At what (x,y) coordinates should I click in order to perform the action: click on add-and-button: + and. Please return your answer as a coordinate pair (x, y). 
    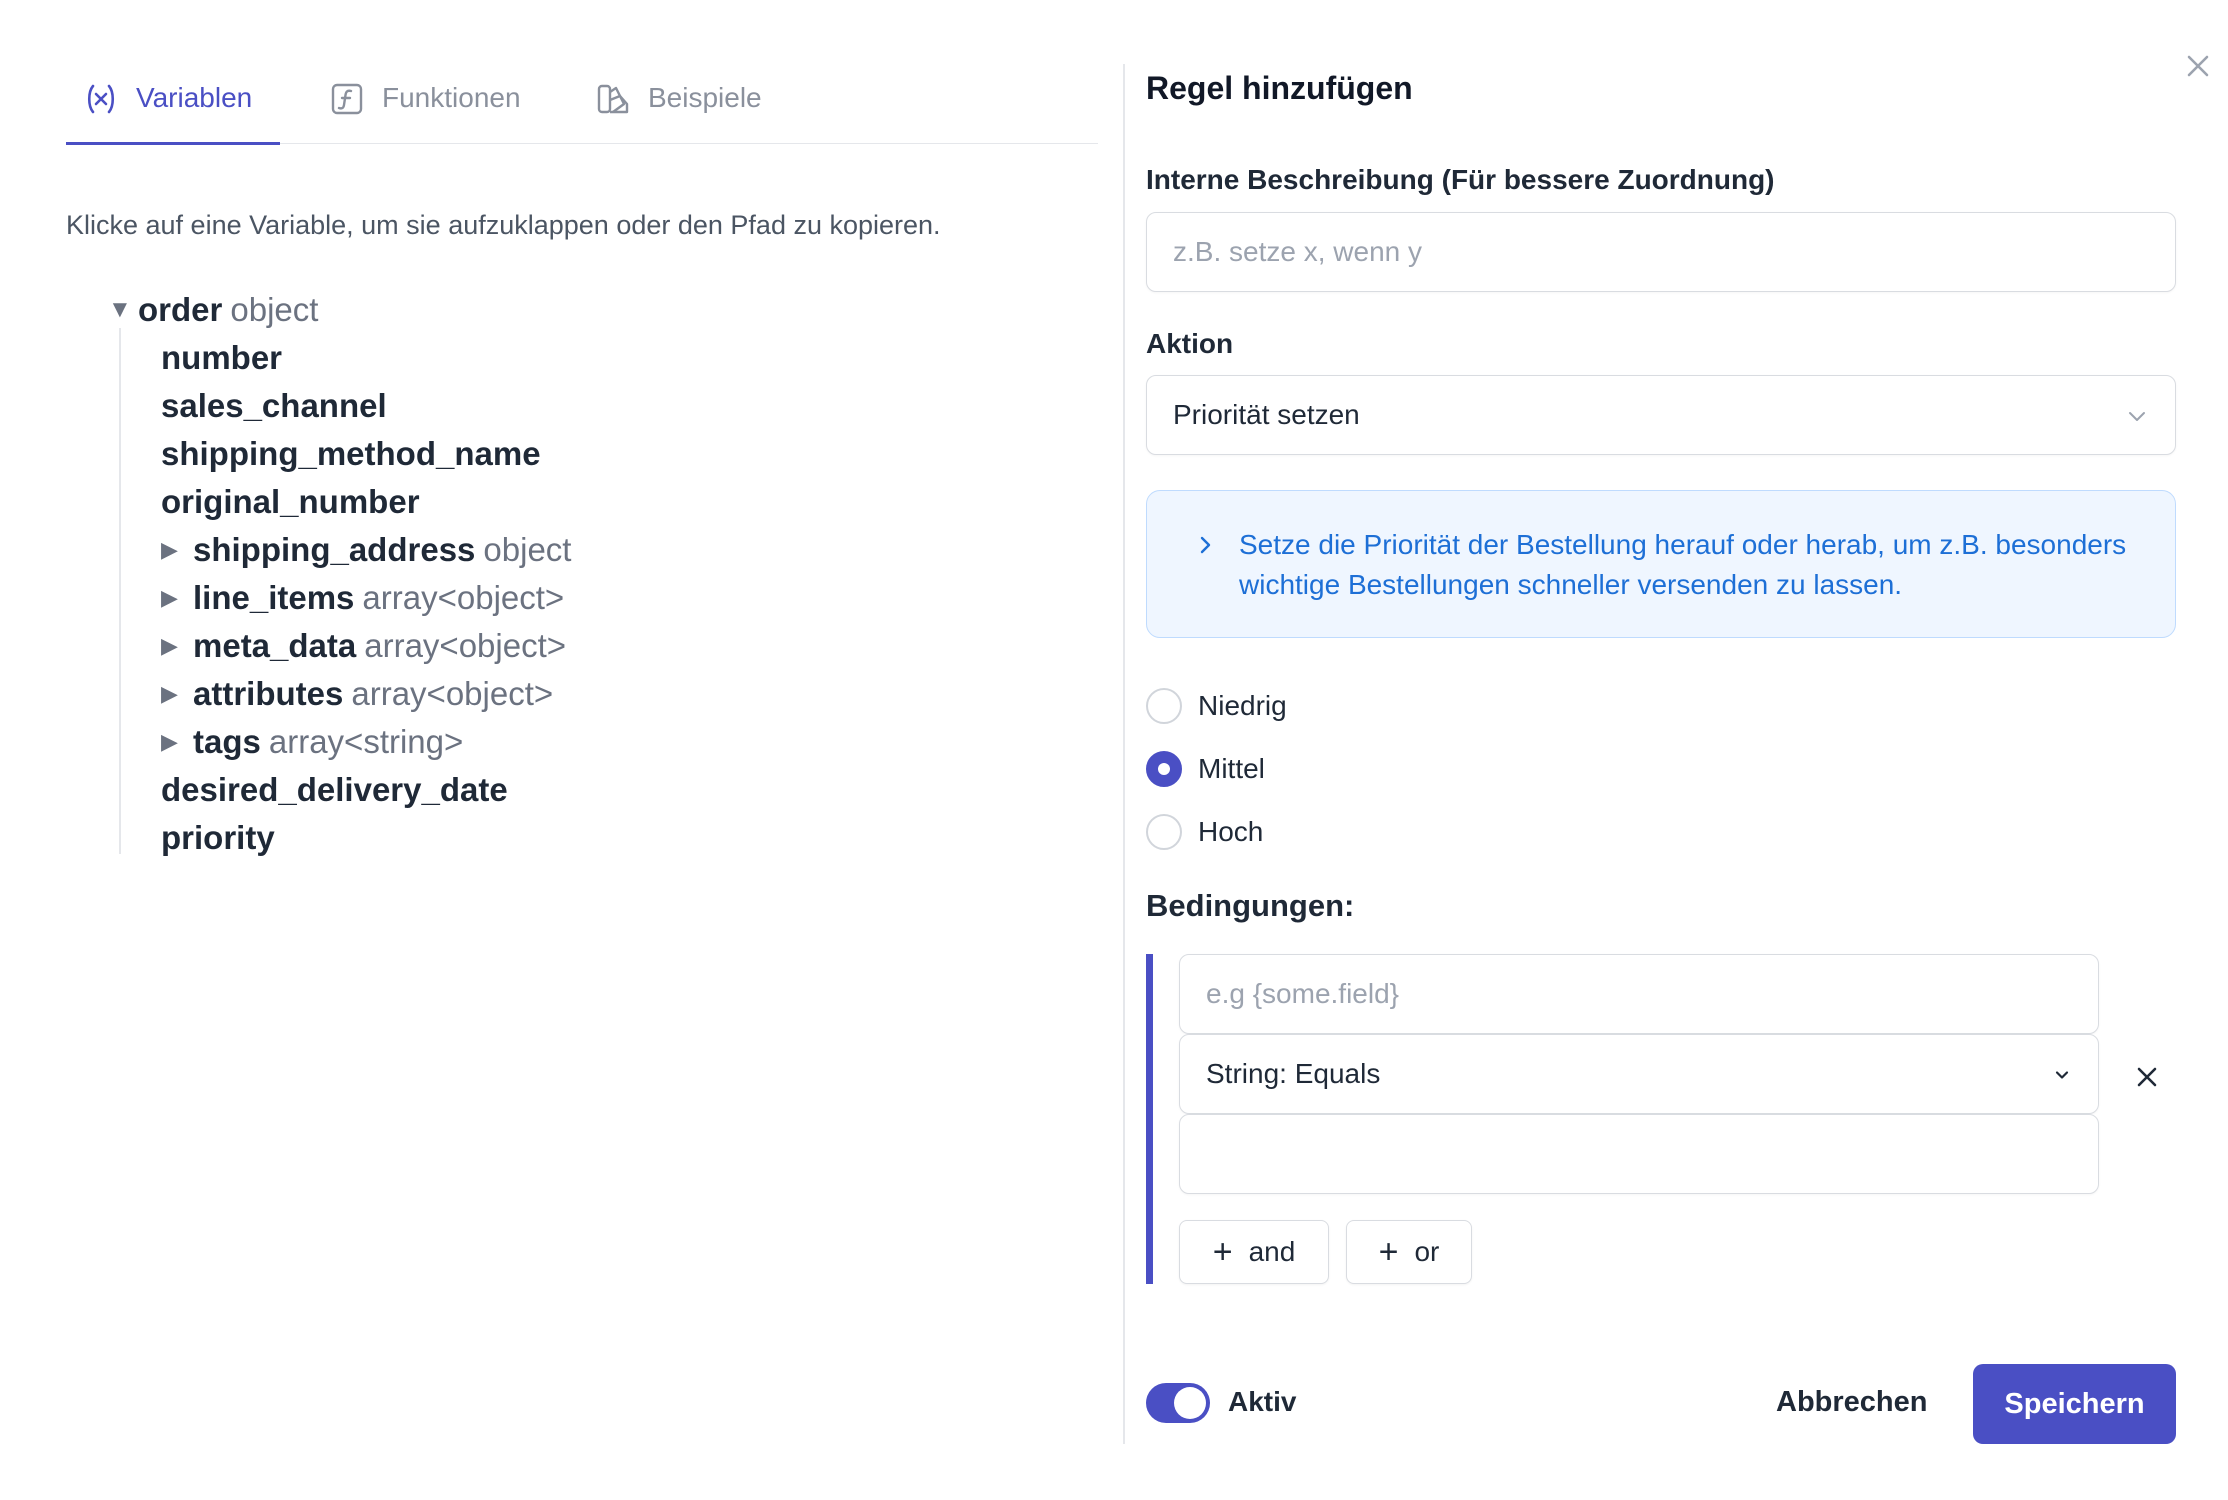
    Looking at the image, I should click on (1254, 1252).